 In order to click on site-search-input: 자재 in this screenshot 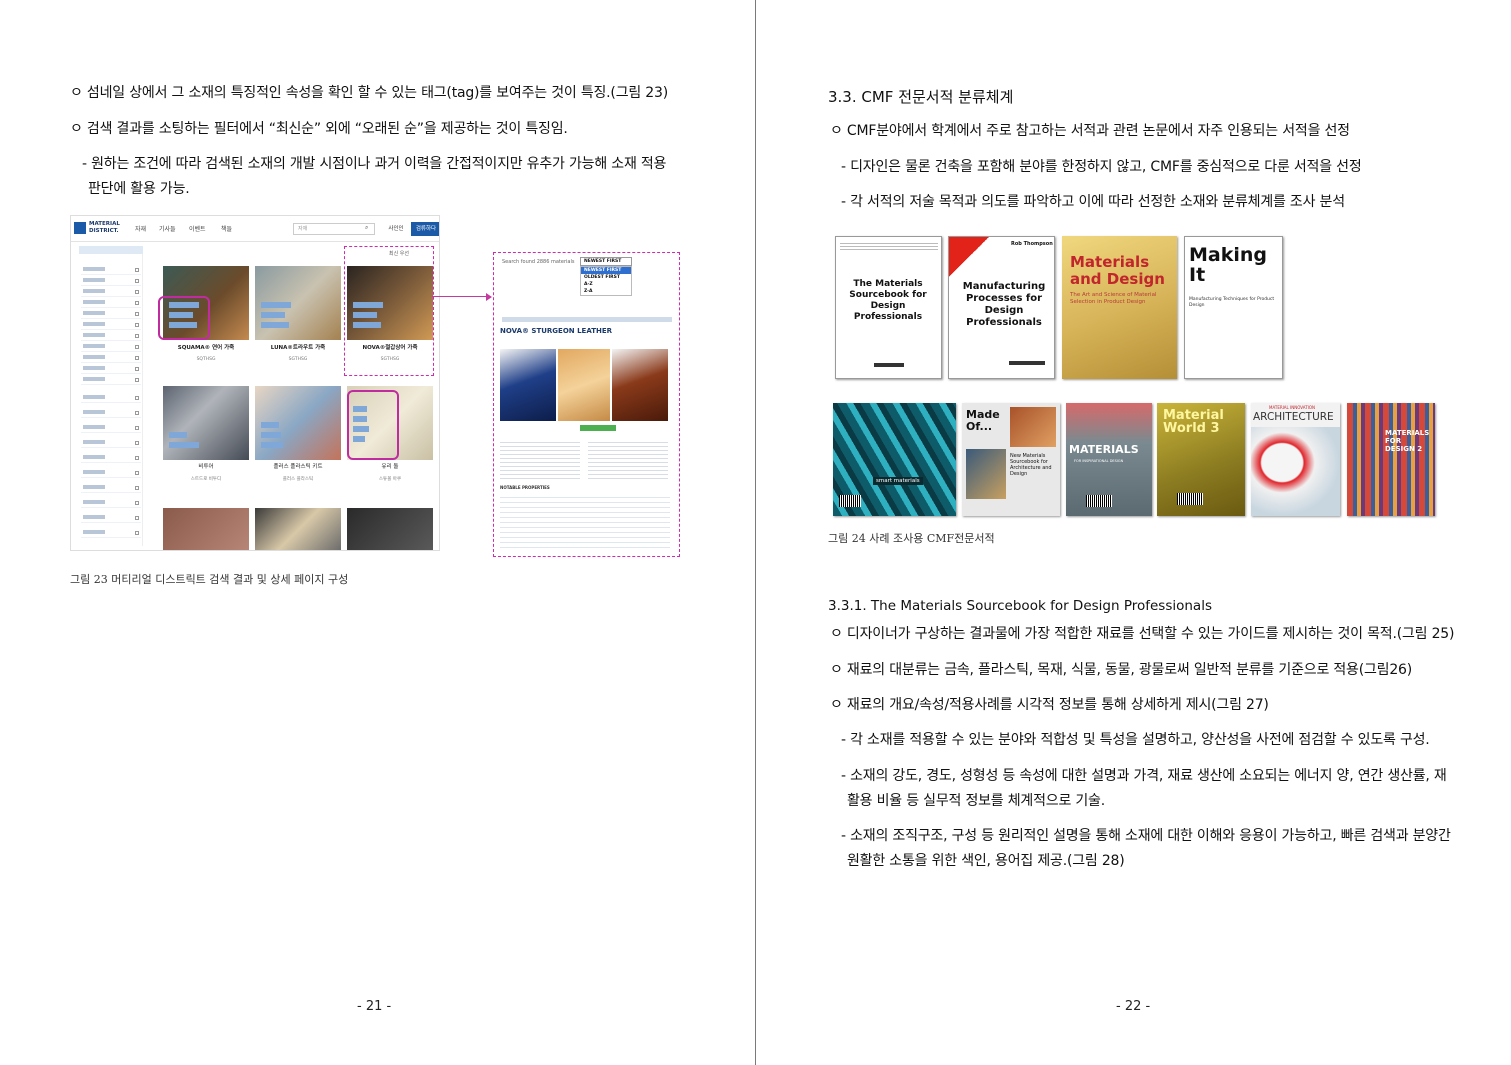, I will do `click(334, 229)`.